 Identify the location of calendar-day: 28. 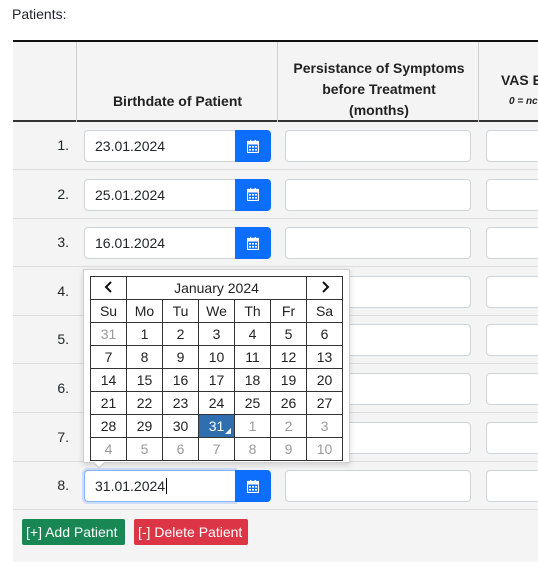
(108, 426).